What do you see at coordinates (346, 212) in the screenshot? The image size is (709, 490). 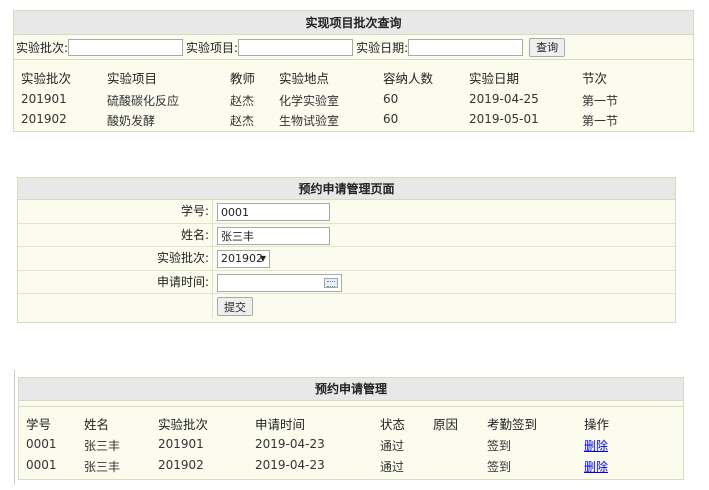 I see `student-id-row: 学号:` at bounding box center [346, 212].